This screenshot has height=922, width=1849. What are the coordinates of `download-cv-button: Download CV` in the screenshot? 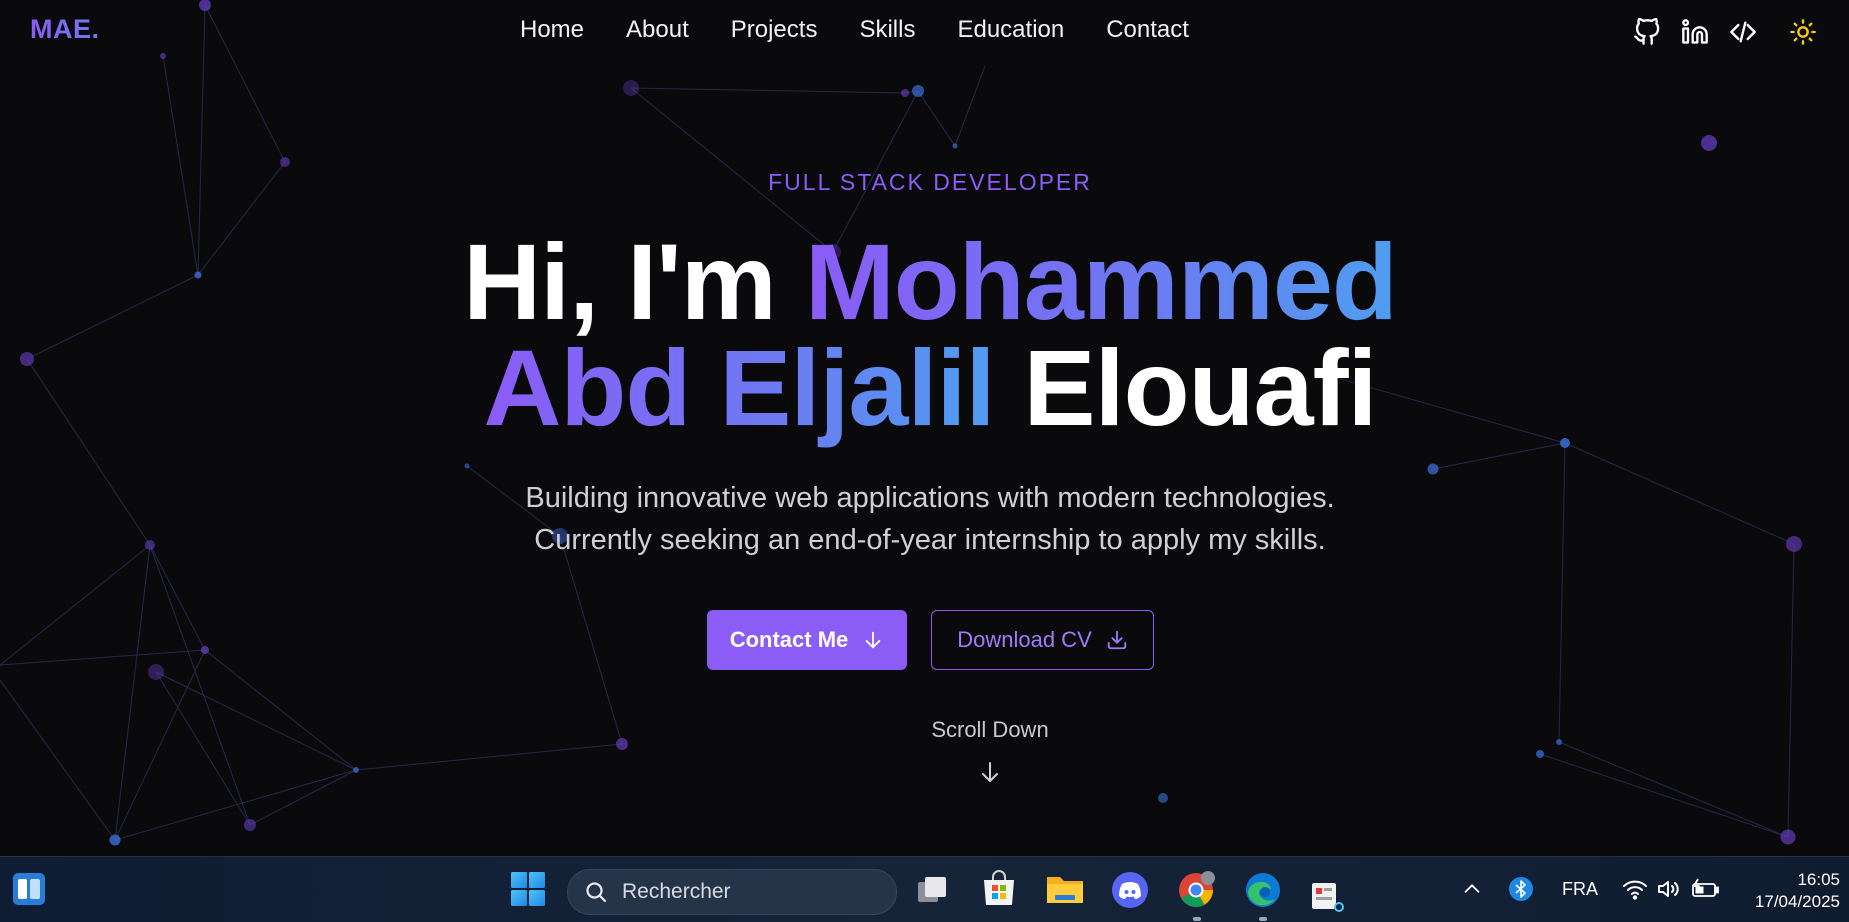 It's located at (1042, 640).